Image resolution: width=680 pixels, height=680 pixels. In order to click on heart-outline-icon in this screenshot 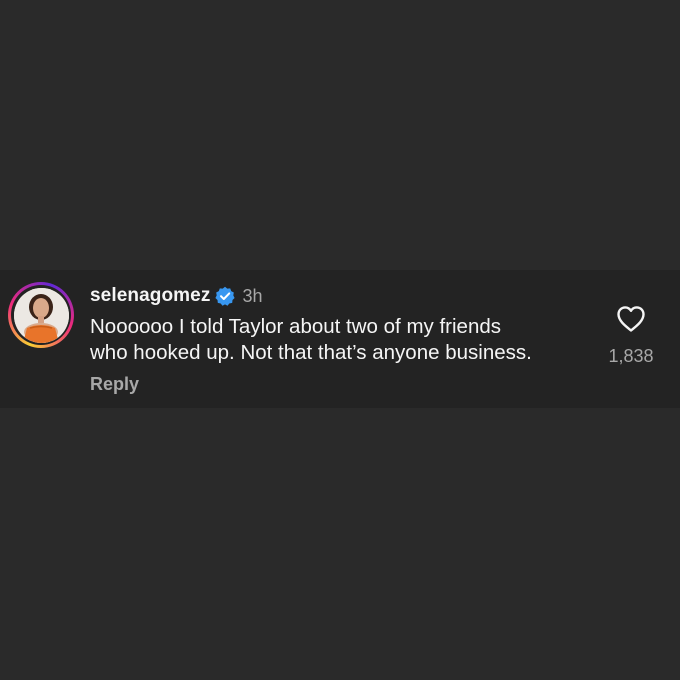, I will do `click(631, 319)`.